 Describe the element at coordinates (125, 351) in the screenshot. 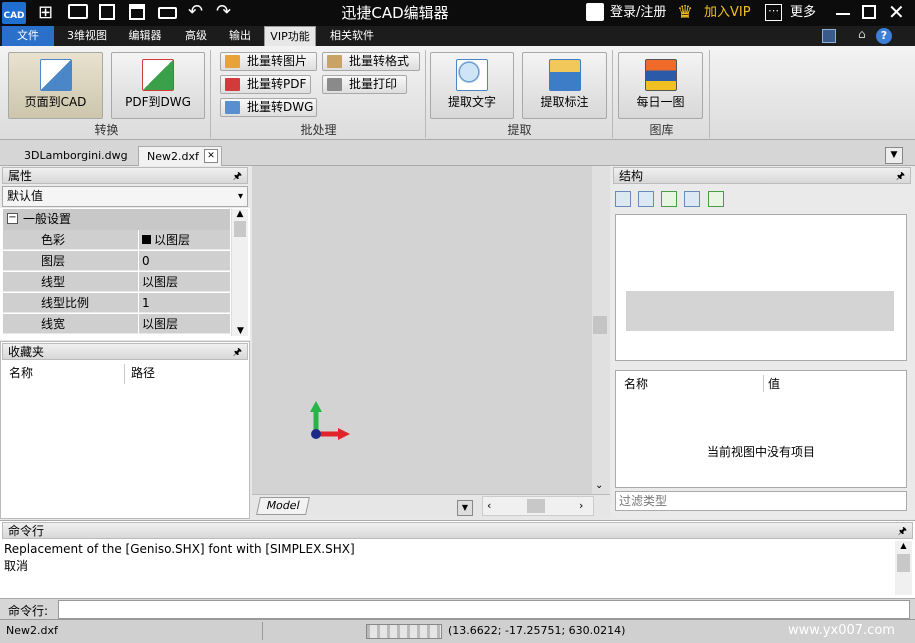

I see `favorites-header: 收藏夹 🖈` at that location.